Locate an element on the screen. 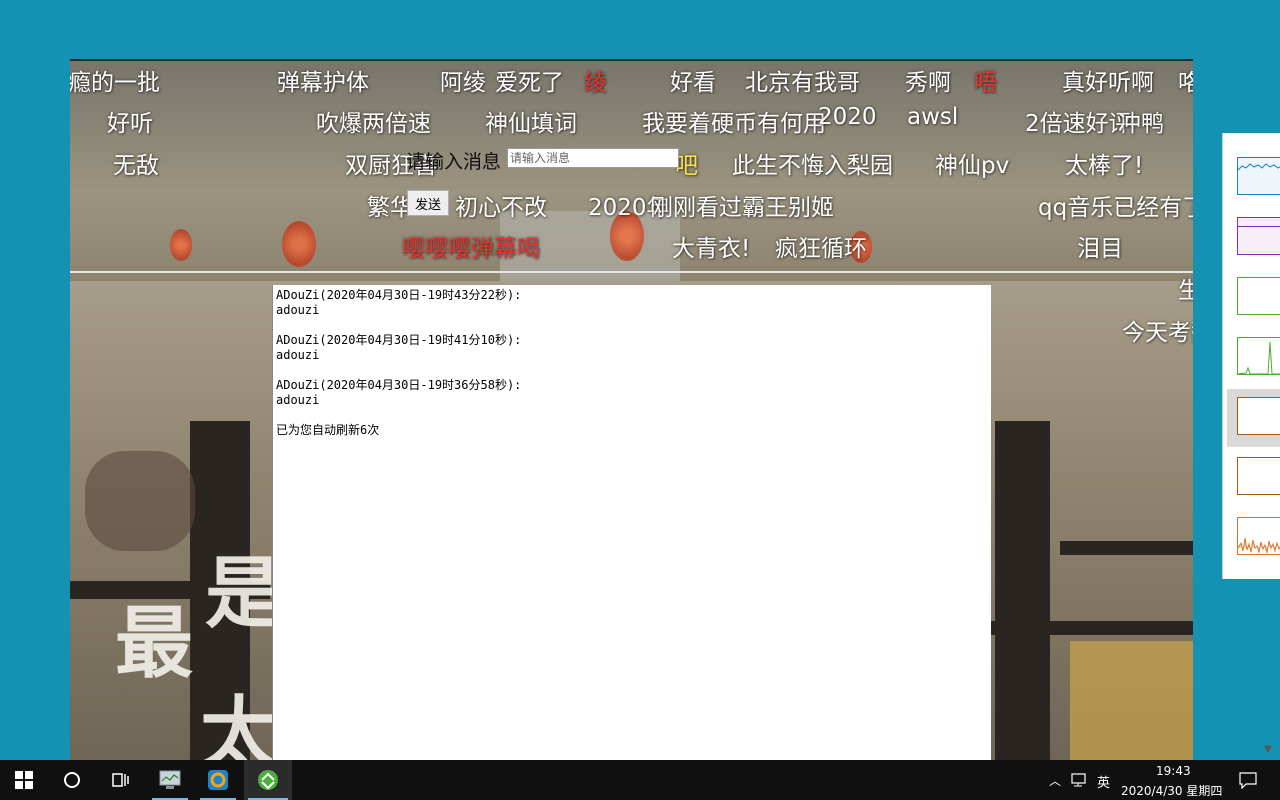  cpu-graph is located at coordinates (1258, 176).